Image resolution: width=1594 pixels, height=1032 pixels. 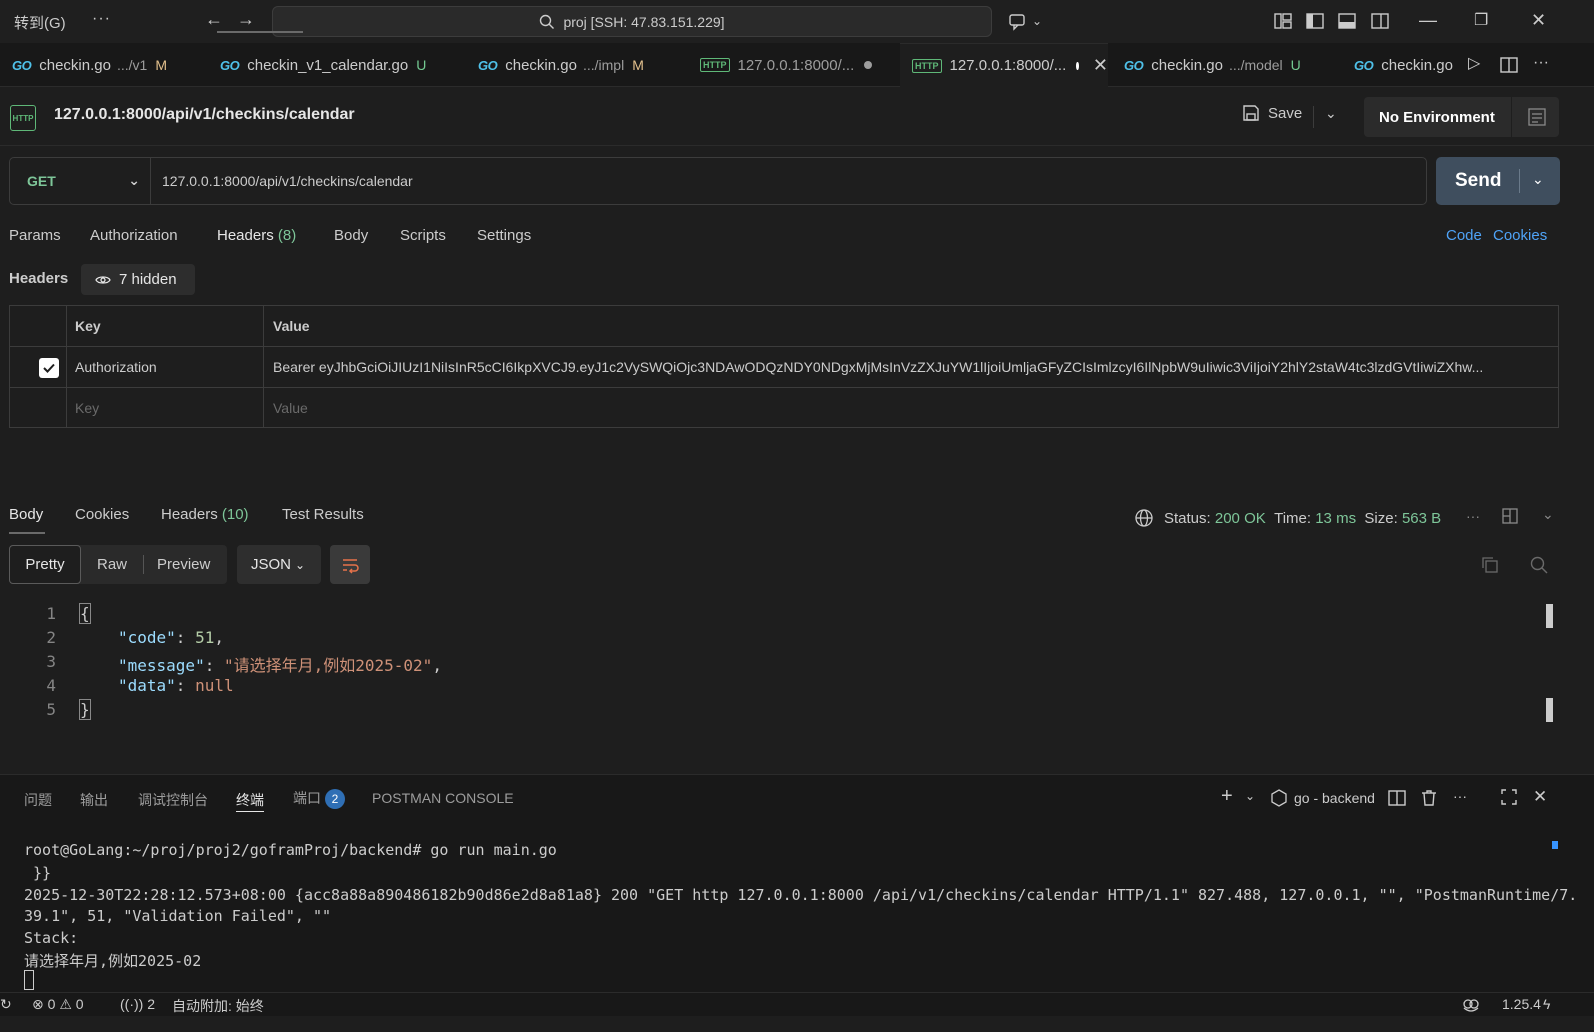 What do you see at coordinates (351, 235) in the screenshot?
I see `tab-body: Body` at bounding box center [351, 235].